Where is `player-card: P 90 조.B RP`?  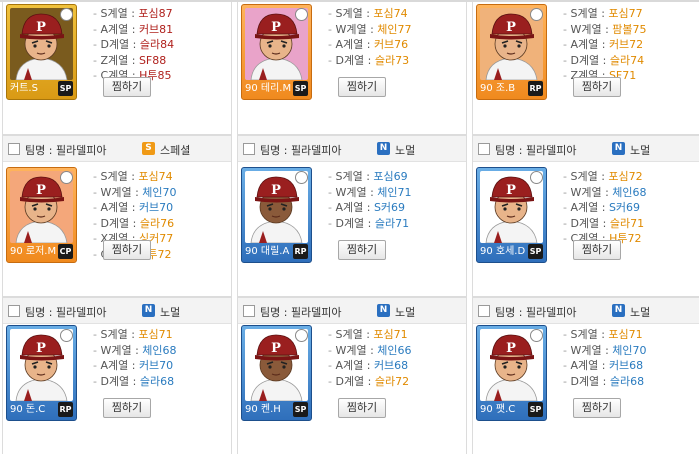
player-card: P 90 조.B RP is located at coordinates (511, 52).